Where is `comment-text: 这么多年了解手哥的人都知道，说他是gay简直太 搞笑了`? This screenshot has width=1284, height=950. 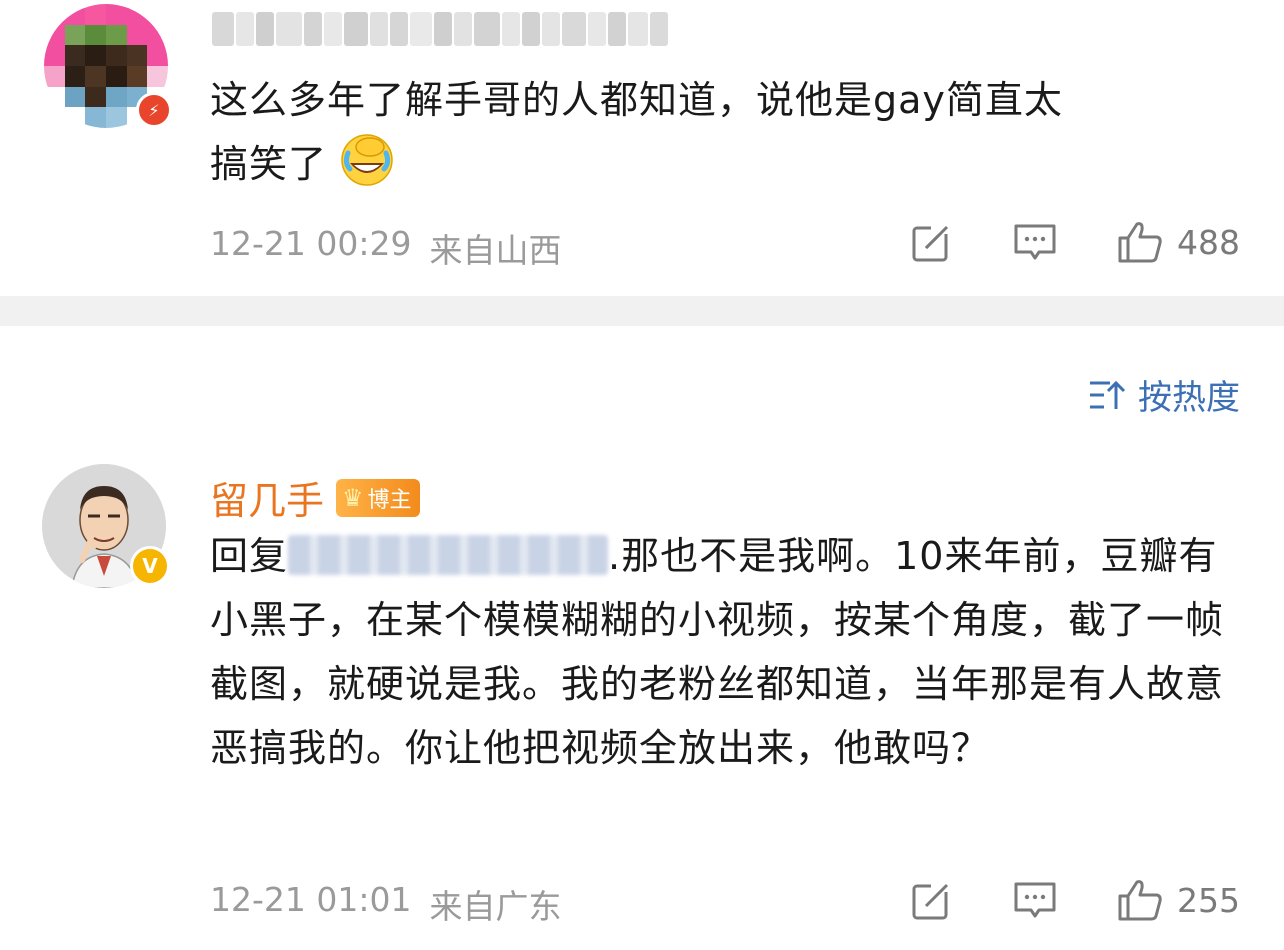 comment-text: 这么多年了解手哥的人都知道，说他是gay简直太 搞笑了 is located at coordinates (710, 132).